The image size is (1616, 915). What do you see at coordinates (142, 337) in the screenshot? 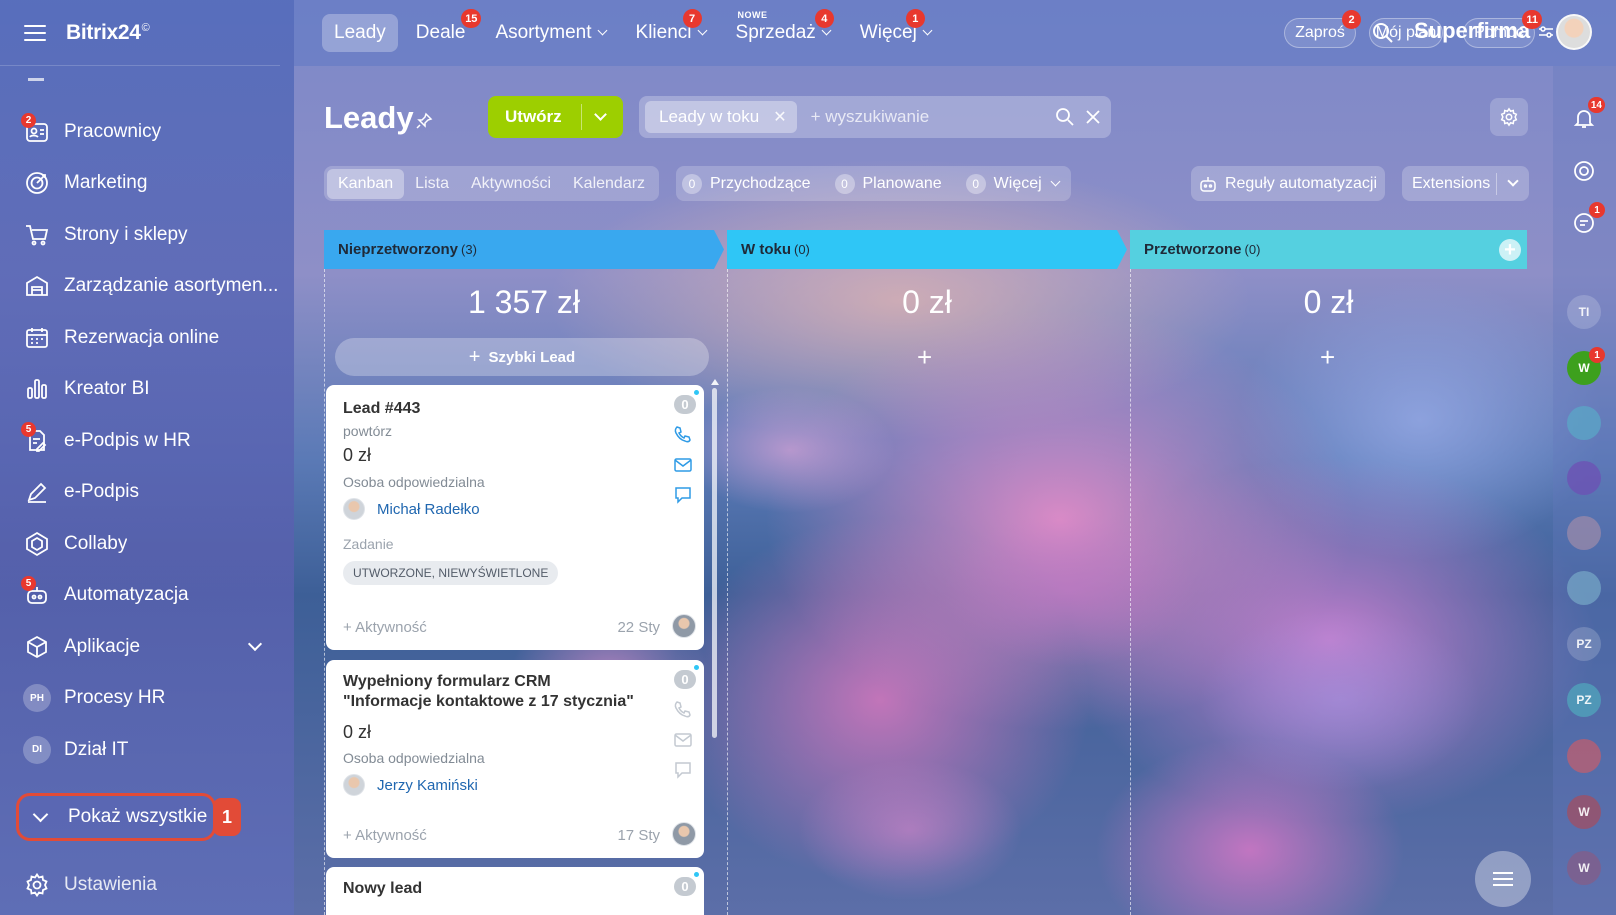
I see `sidebar-item-label: Rezerwacja online` at bounding box center [142, 337].